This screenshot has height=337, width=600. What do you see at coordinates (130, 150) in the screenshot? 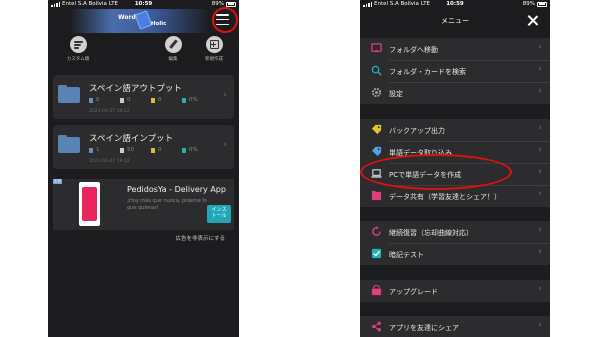
I see `stat-white: 50` at bounding box center [130, 150].